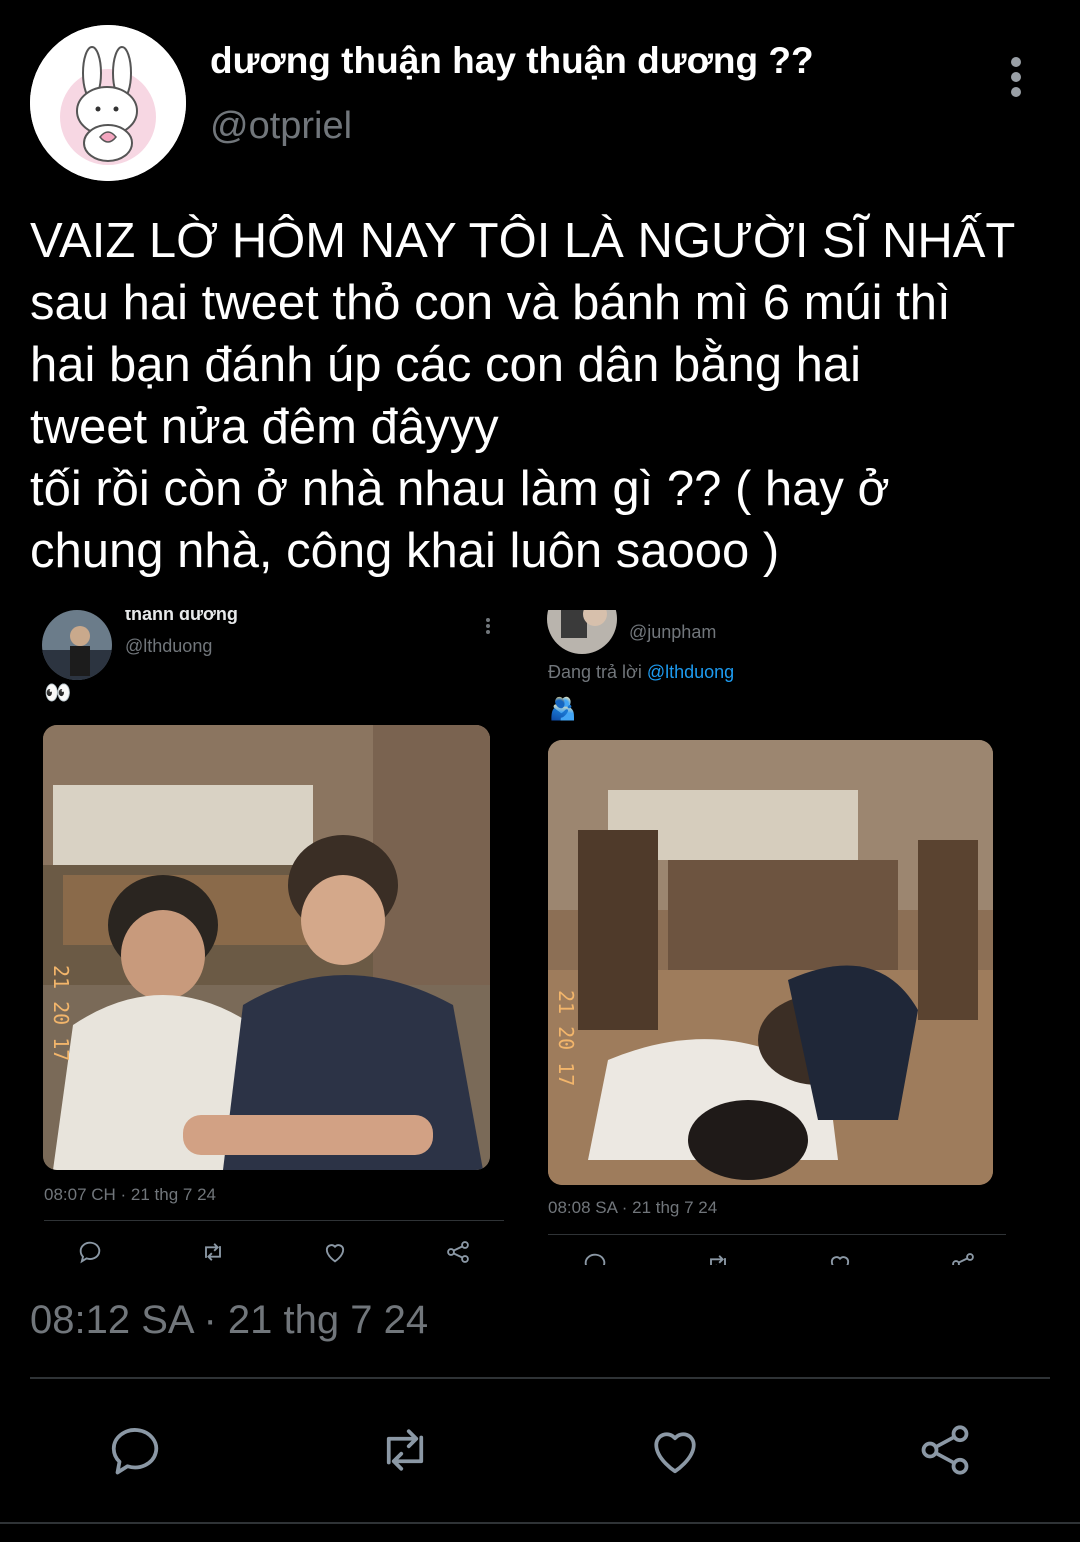  What do you see at coordinates (690, 672) in the screenshot?
I see `reply-to-link: @lthduong` at bounding box center [690, 672].